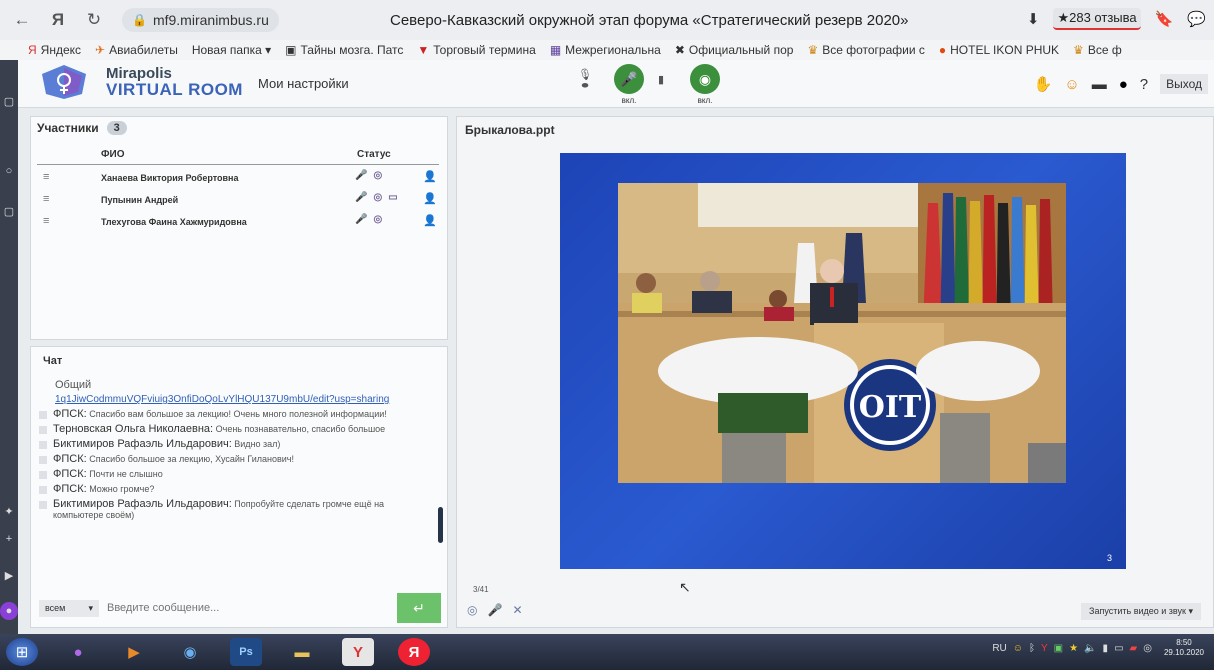 This screenshot has height=670, width=1214. I want to click on flag-icon: ▰, so click(1134, 648).